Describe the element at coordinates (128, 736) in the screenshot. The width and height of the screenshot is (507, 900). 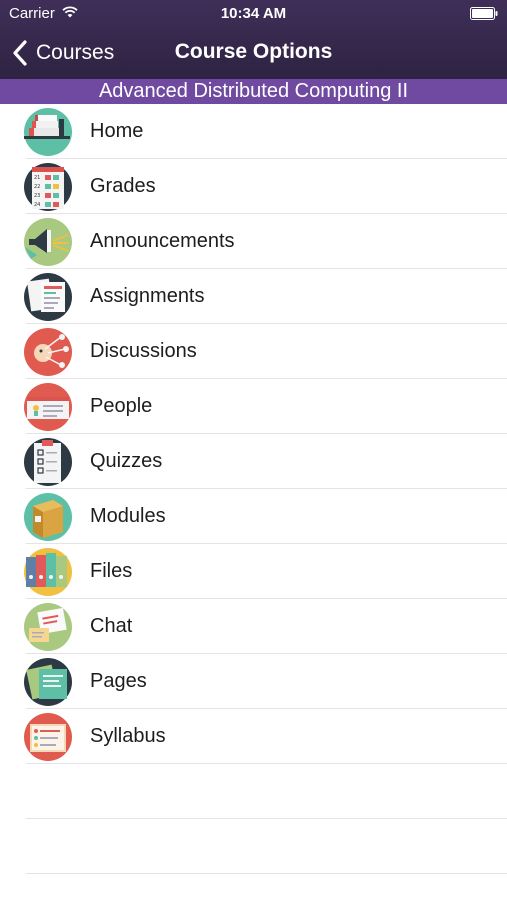
I see `menu-item-label: Syllabus` at that location.